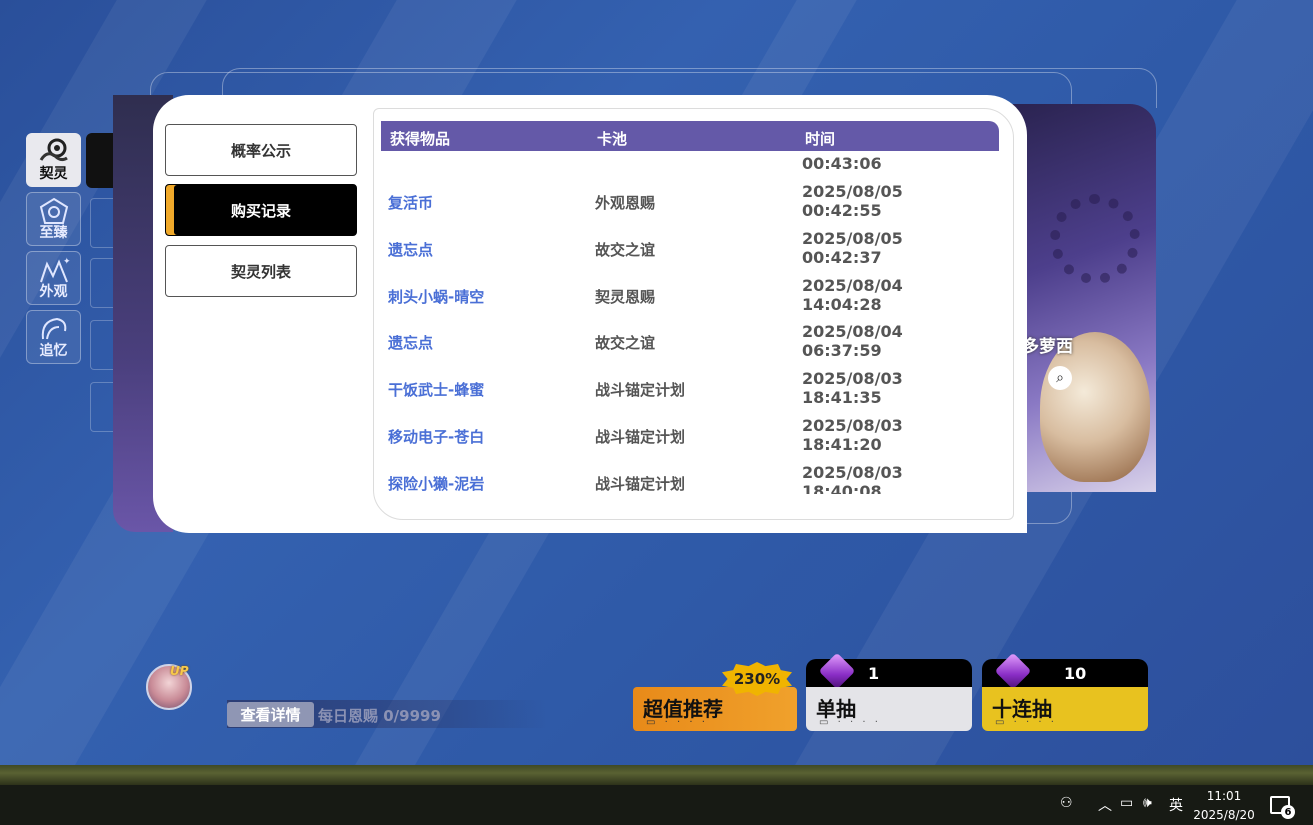  What do you see at coordinates (612, 139) in the screenshot?
I see `header-pool: 卡池` at bounding box center [612, 139].